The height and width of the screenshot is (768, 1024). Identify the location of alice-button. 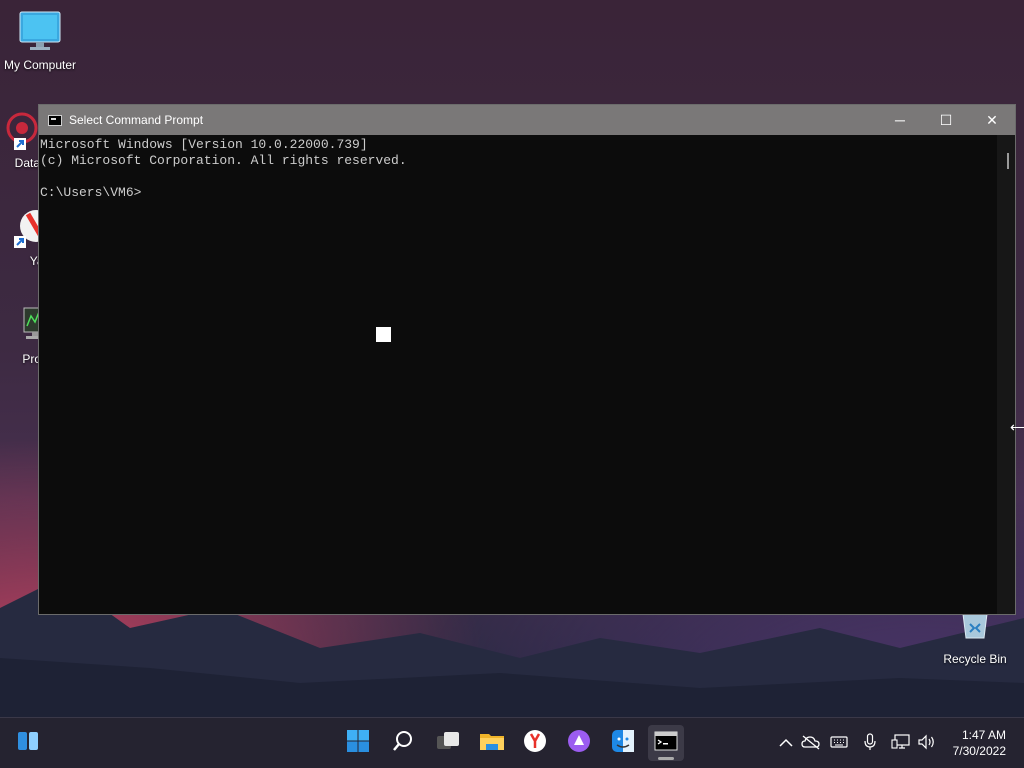
(579, 743).